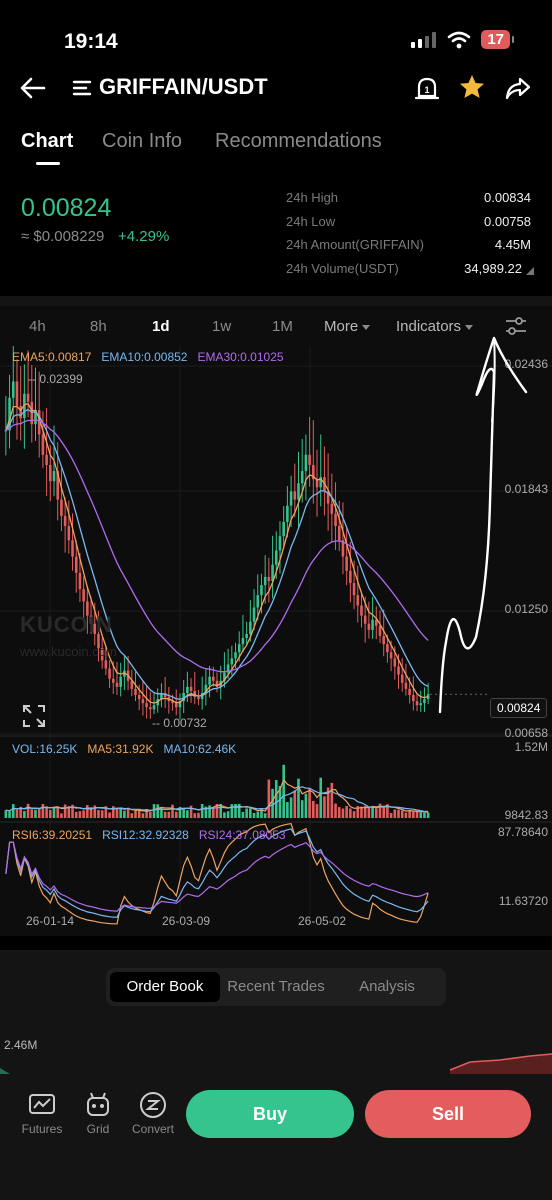  I want to click on tab-coin-info: Coin Info, so click(142, 141).